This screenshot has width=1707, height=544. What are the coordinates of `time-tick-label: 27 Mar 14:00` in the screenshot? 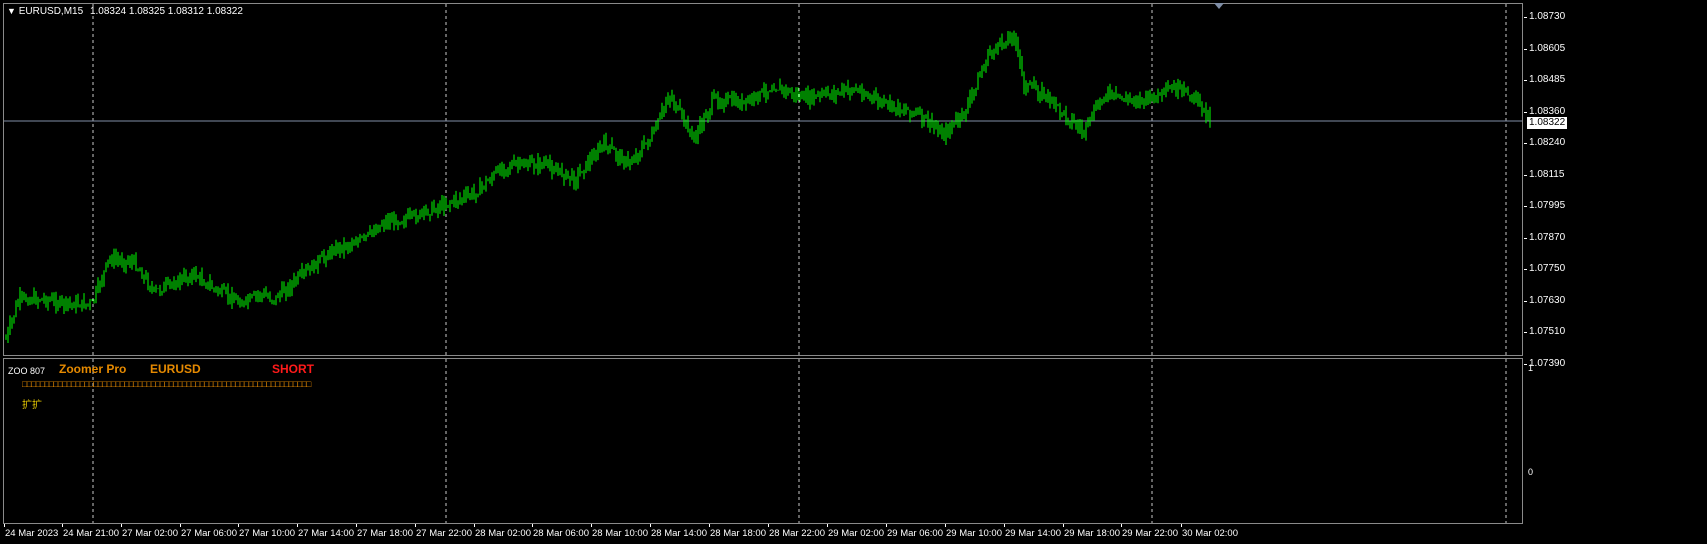 It's located at (326, 533).